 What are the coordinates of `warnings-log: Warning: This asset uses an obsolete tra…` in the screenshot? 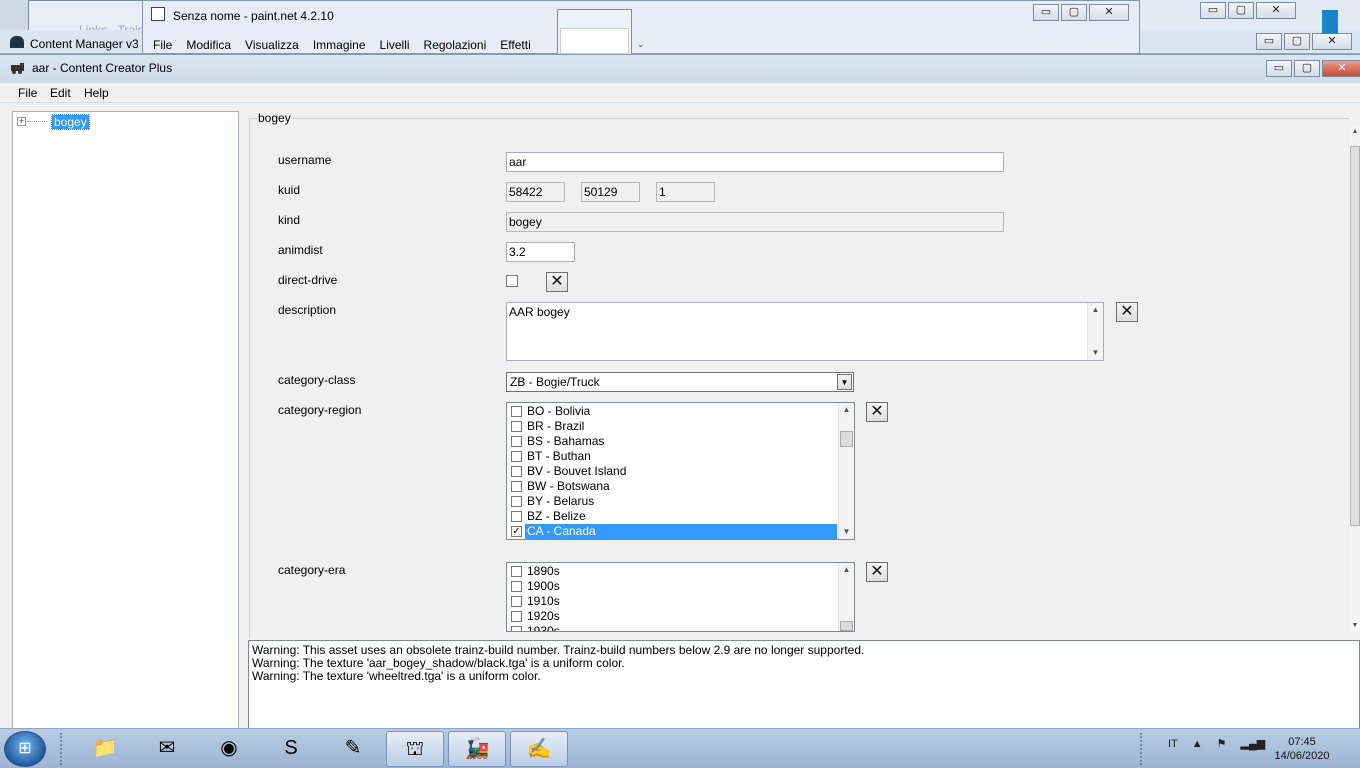 It's located at (804, 685).